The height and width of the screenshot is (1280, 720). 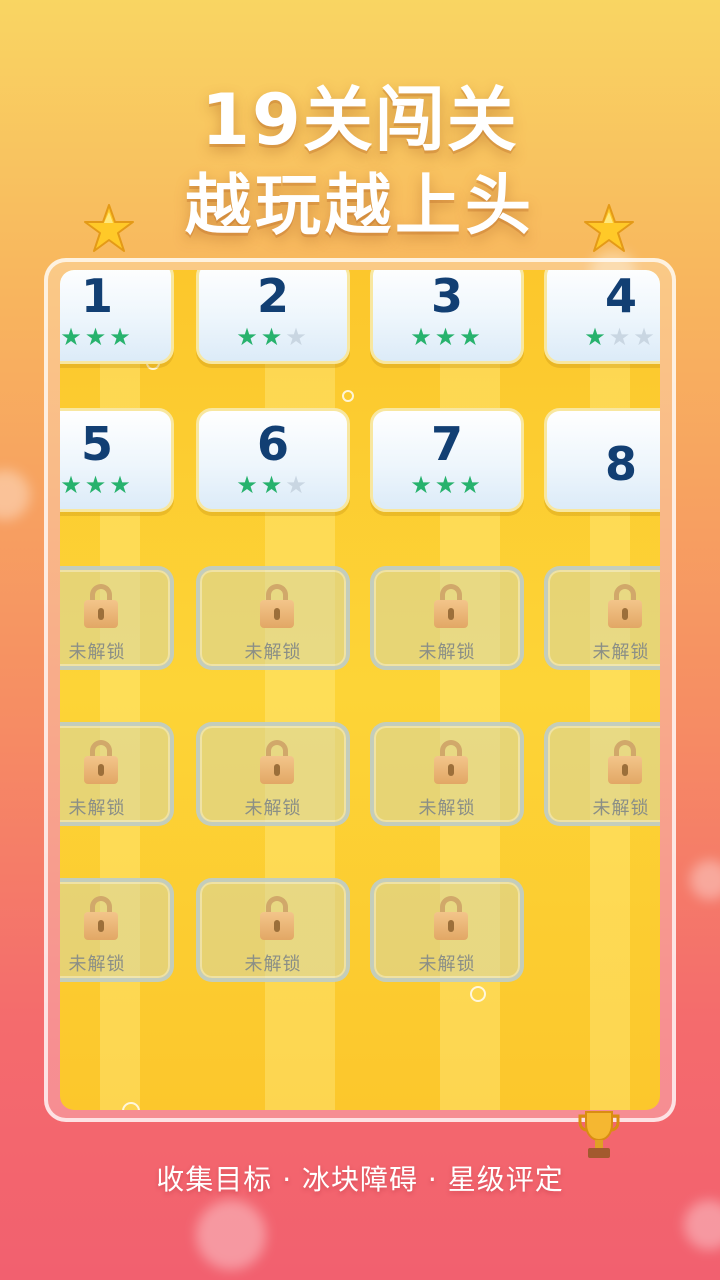 I want to click on level-number: 2, so click(x=272, y=296).